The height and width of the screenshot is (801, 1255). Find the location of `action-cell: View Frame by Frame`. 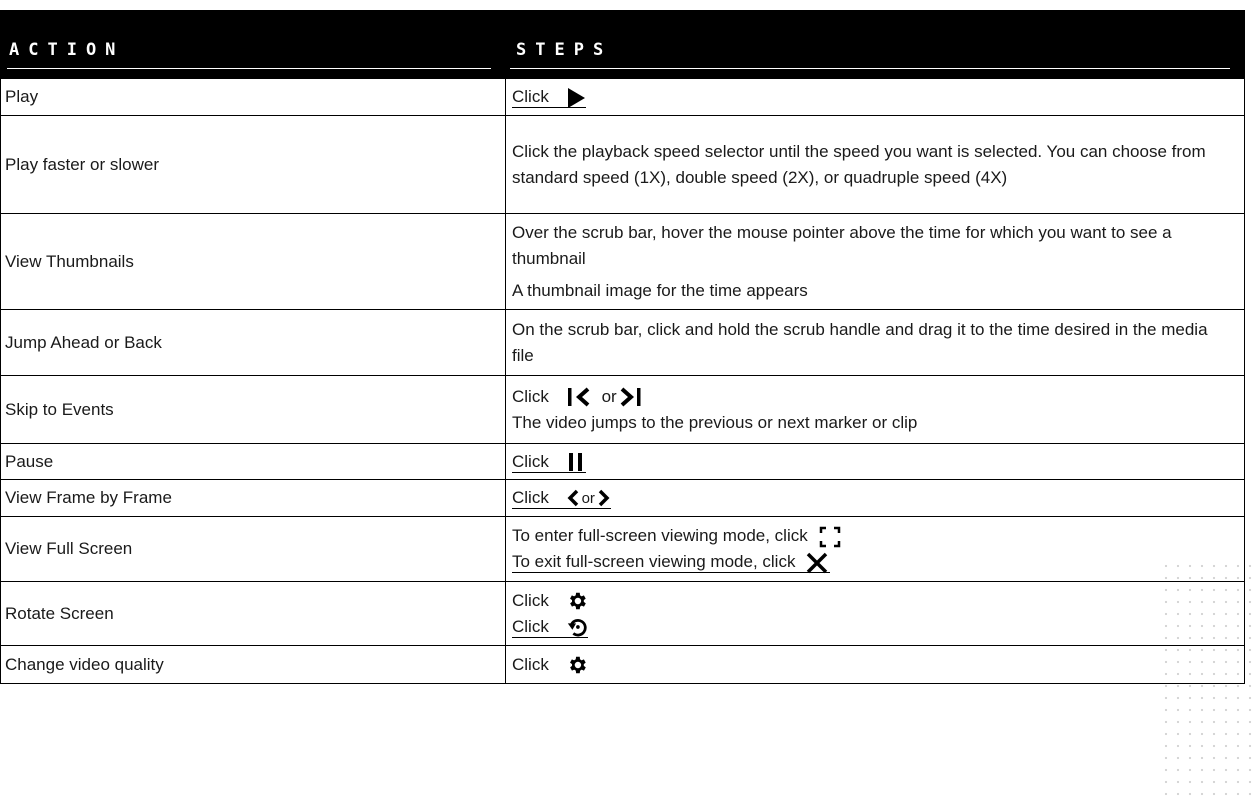

action-cell: View Frame by Frame is located at coordinates (253, 498).